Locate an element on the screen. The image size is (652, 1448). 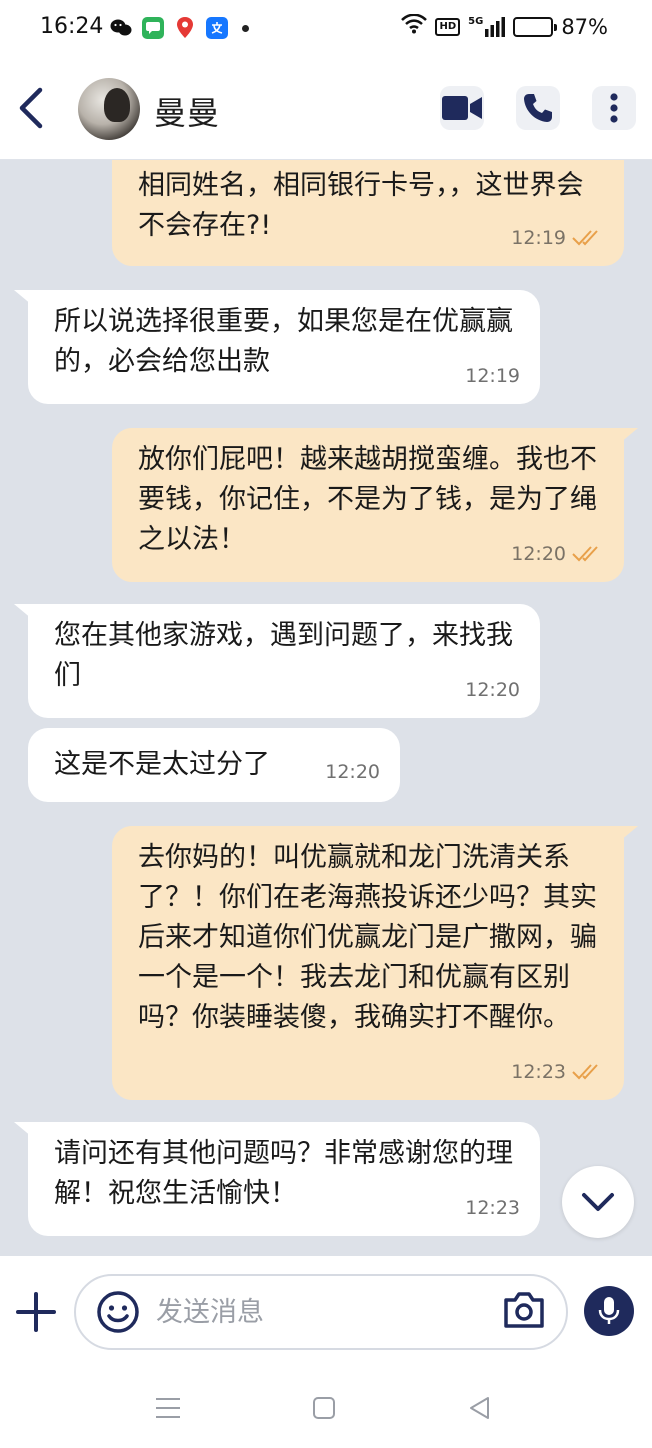
status-app-icons is located at coordinates (179, 28).